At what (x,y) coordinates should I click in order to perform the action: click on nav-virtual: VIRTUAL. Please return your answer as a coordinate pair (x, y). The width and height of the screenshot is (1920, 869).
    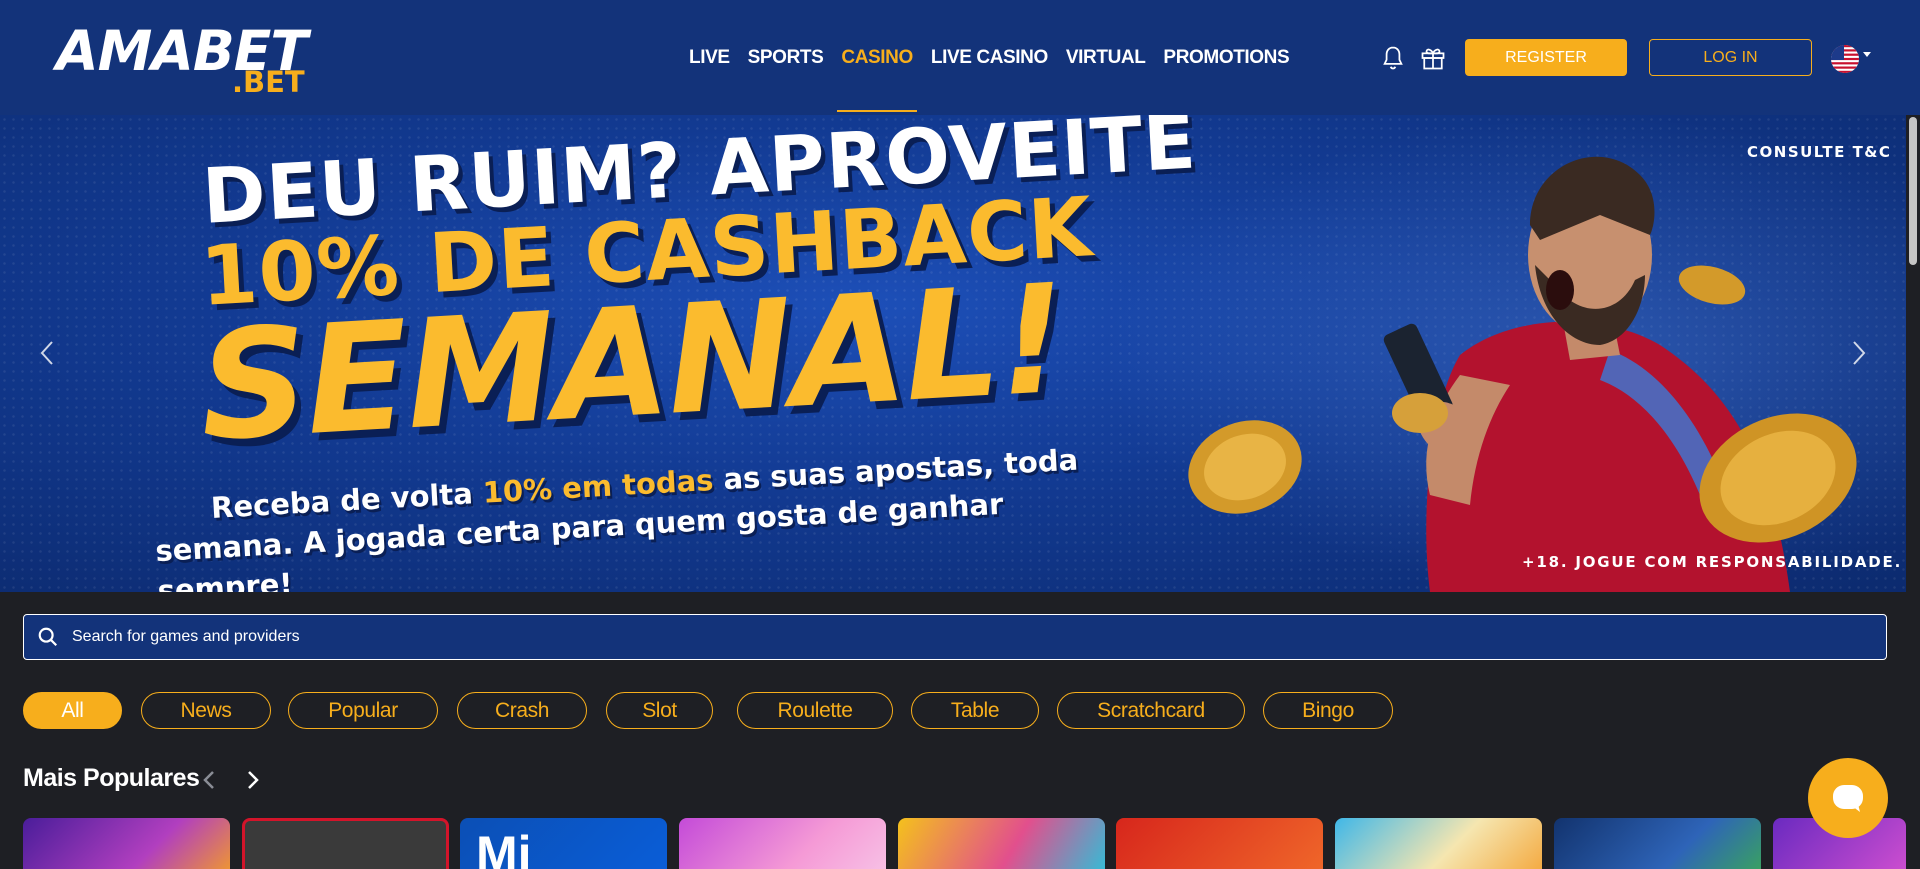
    Looking at the image, I should click on (1106, 57).